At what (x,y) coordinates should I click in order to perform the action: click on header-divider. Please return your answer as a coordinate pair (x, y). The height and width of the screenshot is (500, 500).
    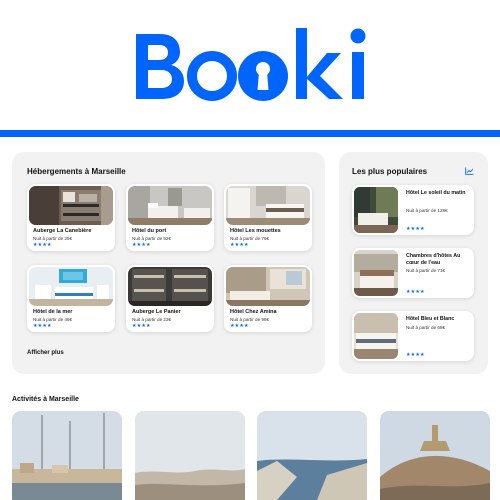
    Looking at the image, I should click on (250, 133).